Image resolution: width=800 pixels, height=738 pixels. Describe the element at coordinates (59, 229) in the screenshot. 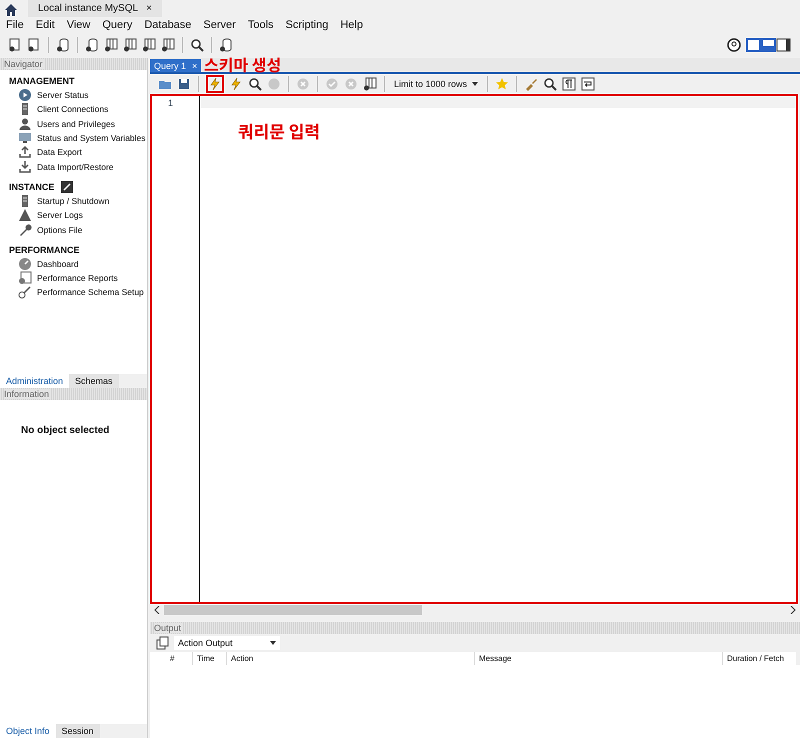

I see `nav-item: Options File` at that location.